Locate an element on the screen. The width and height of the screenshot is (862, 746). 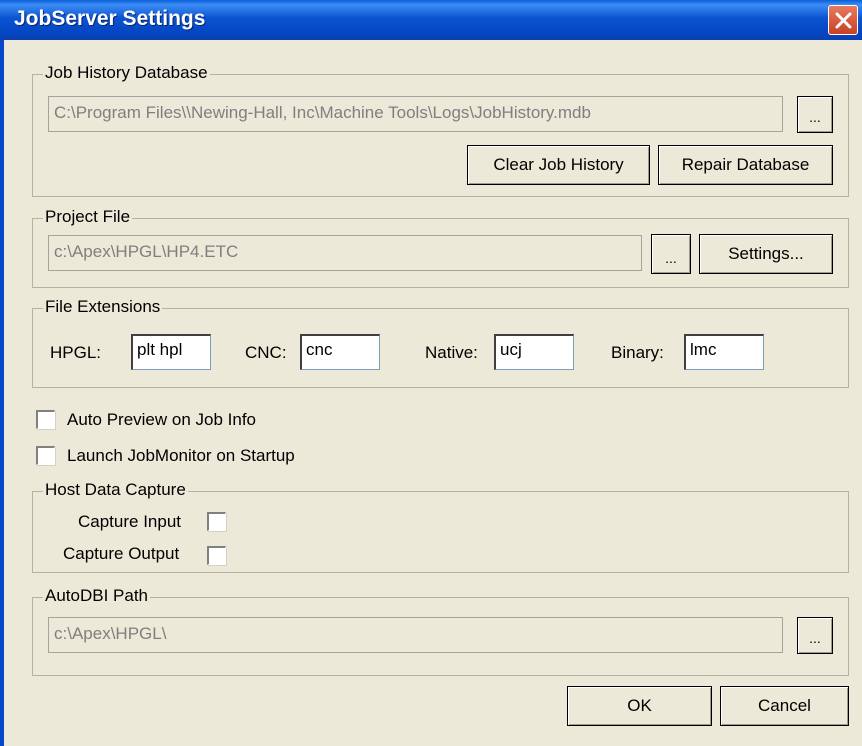
title-bar: JobServer Settings is located at coordinates (431, 20).